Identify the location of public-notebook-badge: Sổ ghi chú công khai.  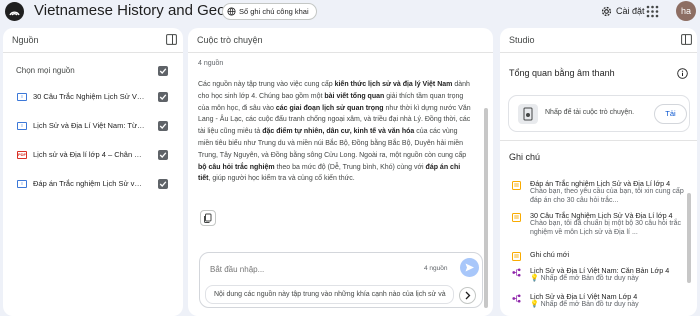
(269, 11).